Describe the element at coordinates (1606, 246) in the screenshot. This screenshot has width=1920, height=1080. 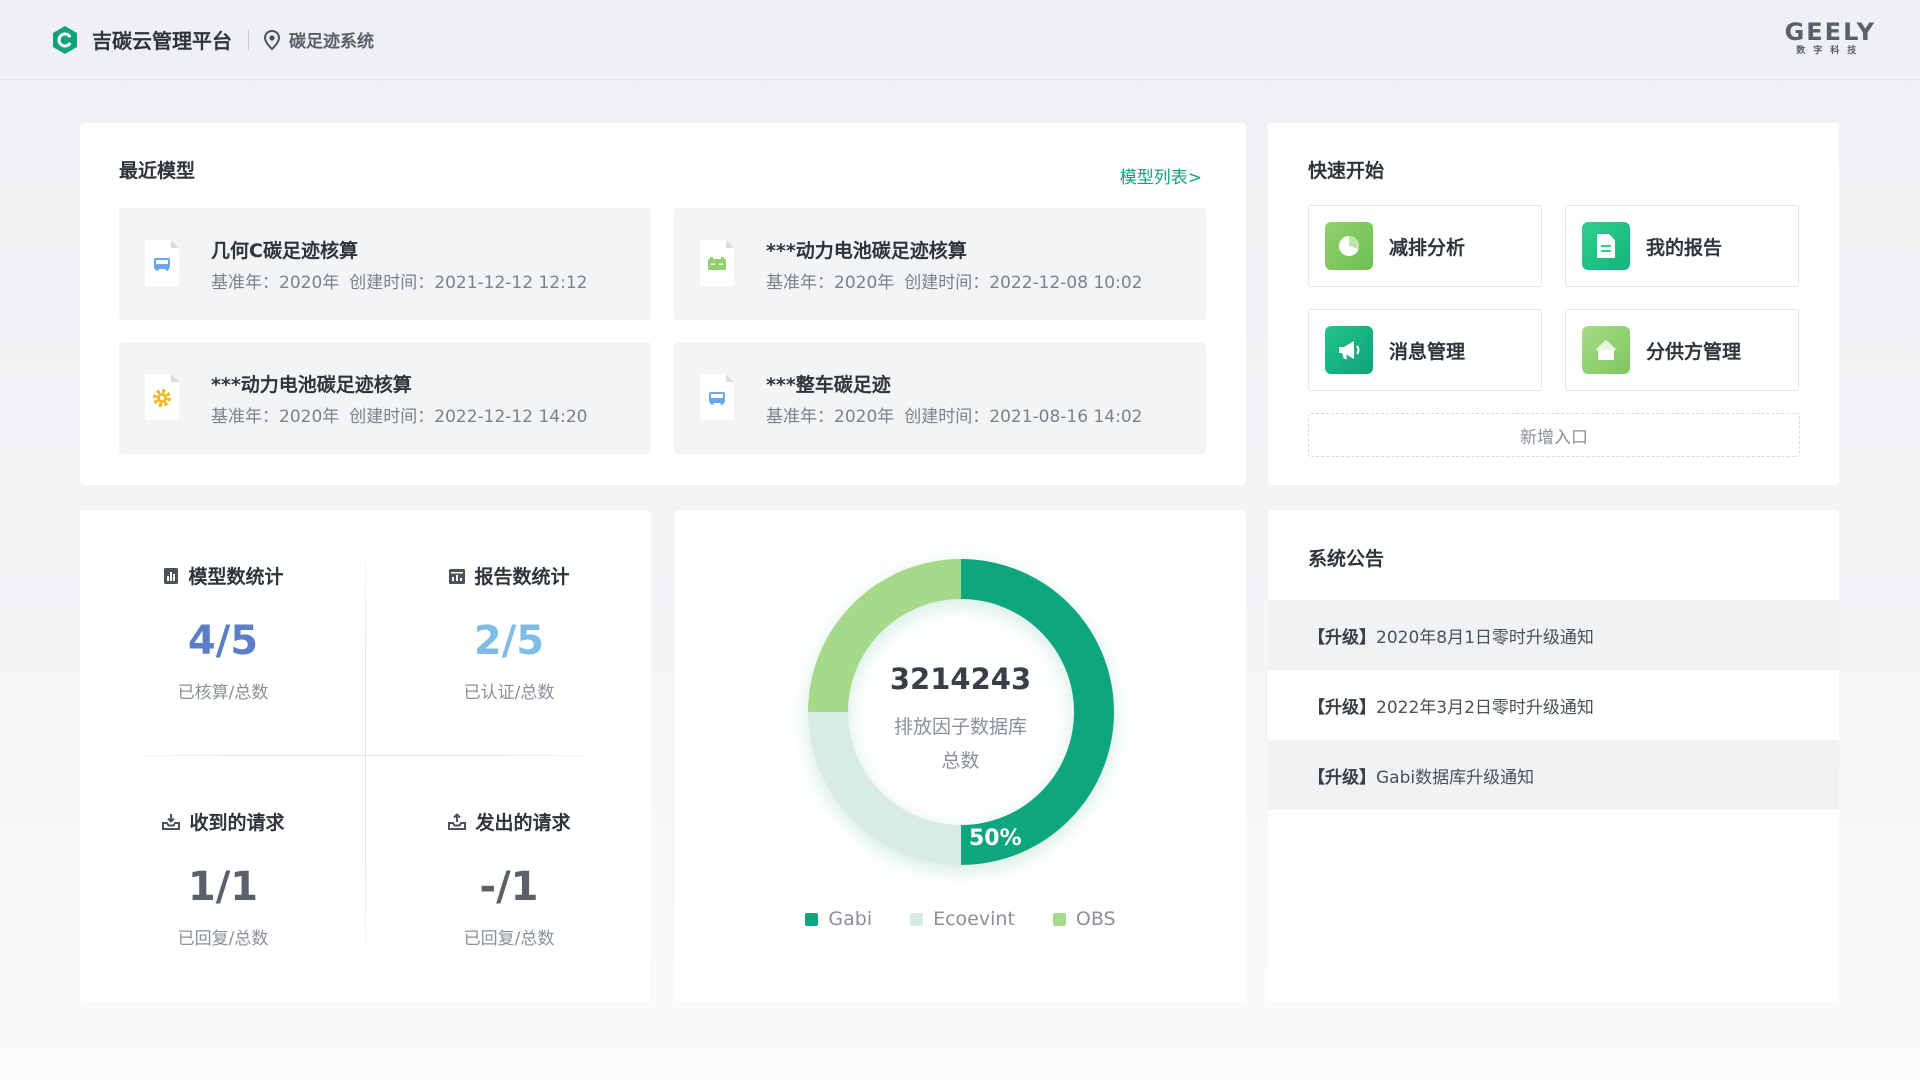
I see `report-doc-icon` at that location.